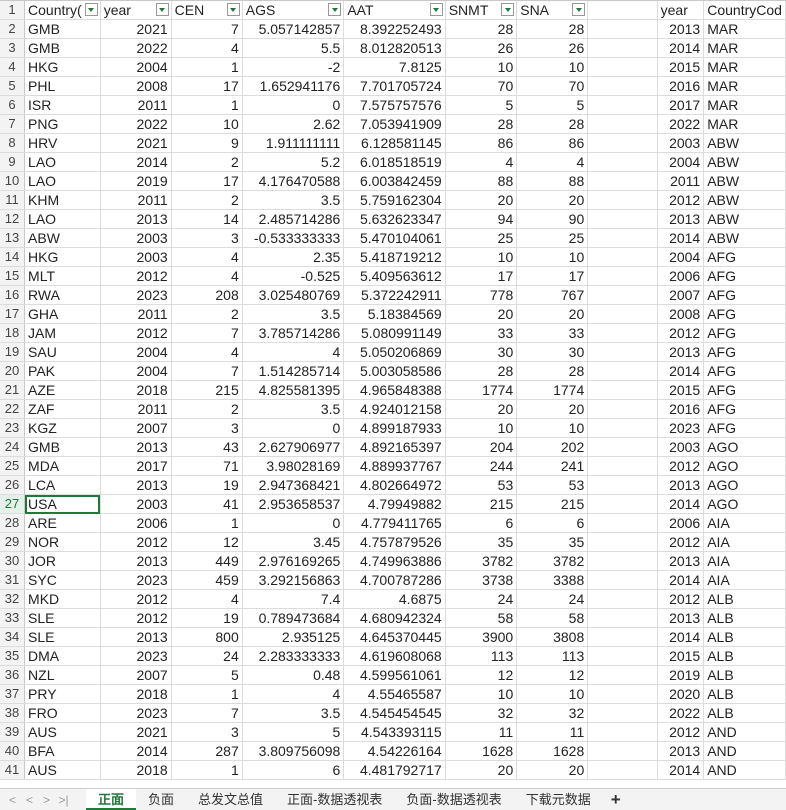 The height and width of the screenshot is (810, 786). Describe the element at coordinates (13, 599) in the screenshot. I see `row-number: 32` at that location.